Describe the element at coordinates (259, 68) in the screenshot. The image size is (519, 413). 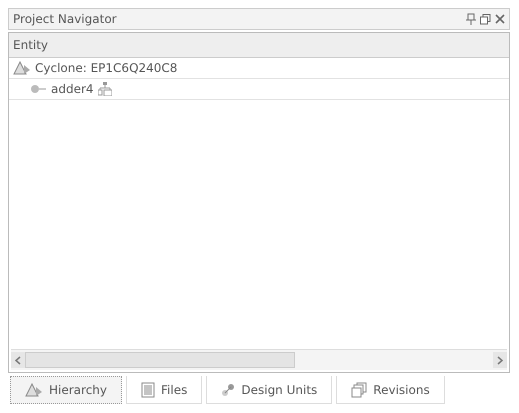
I see `tree-item: Cyclone: EP1C6Q240C8` at that location.